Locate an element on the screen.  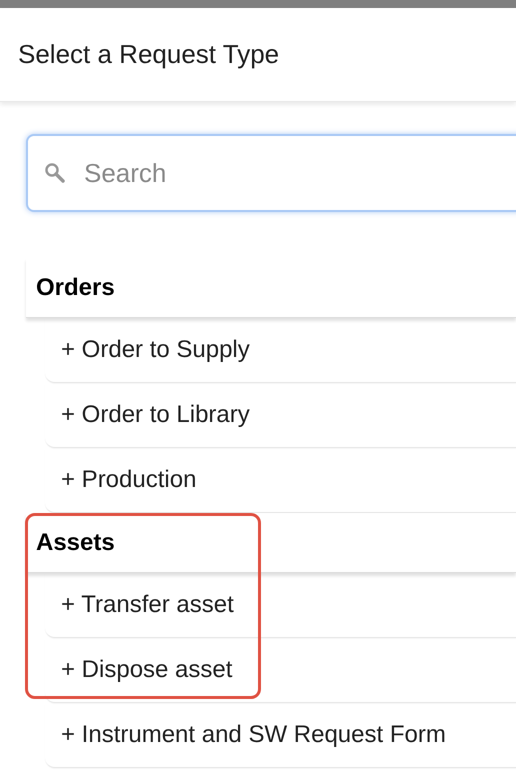
search-icon is located at coordinates (55, 173).